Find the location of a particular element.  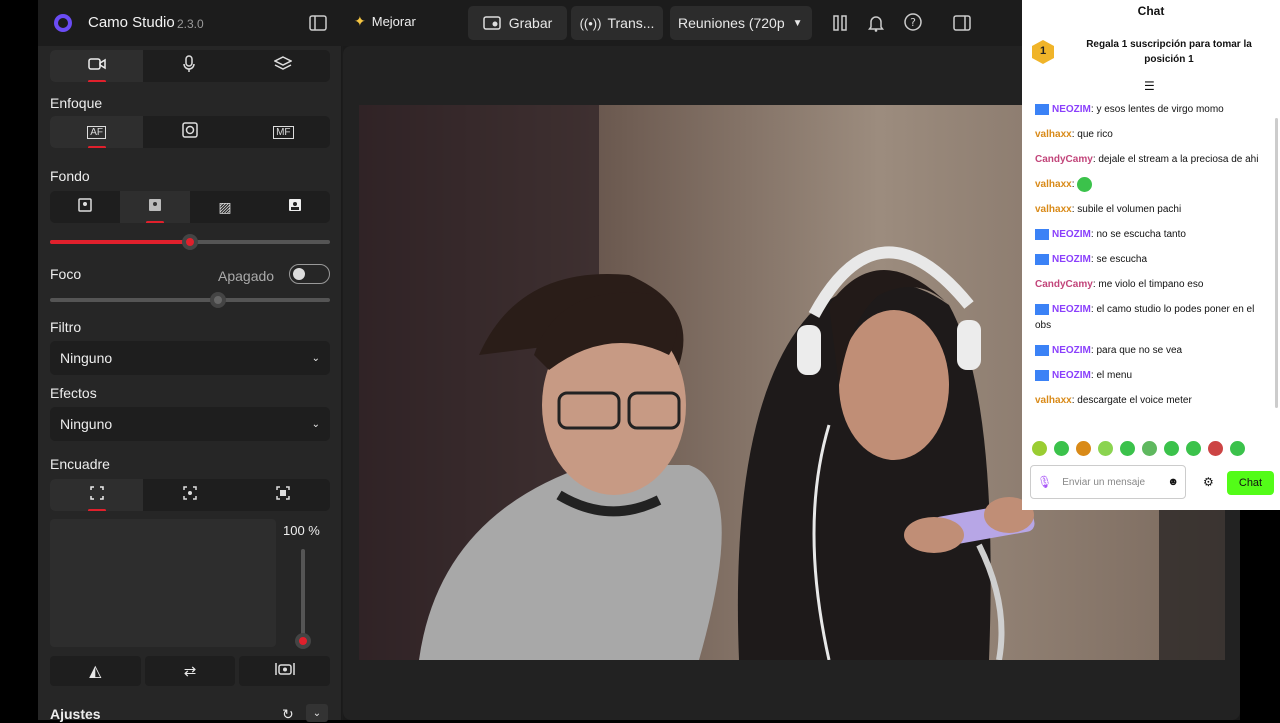

focus-auto-option: AF is located at coordinates (97, 132).